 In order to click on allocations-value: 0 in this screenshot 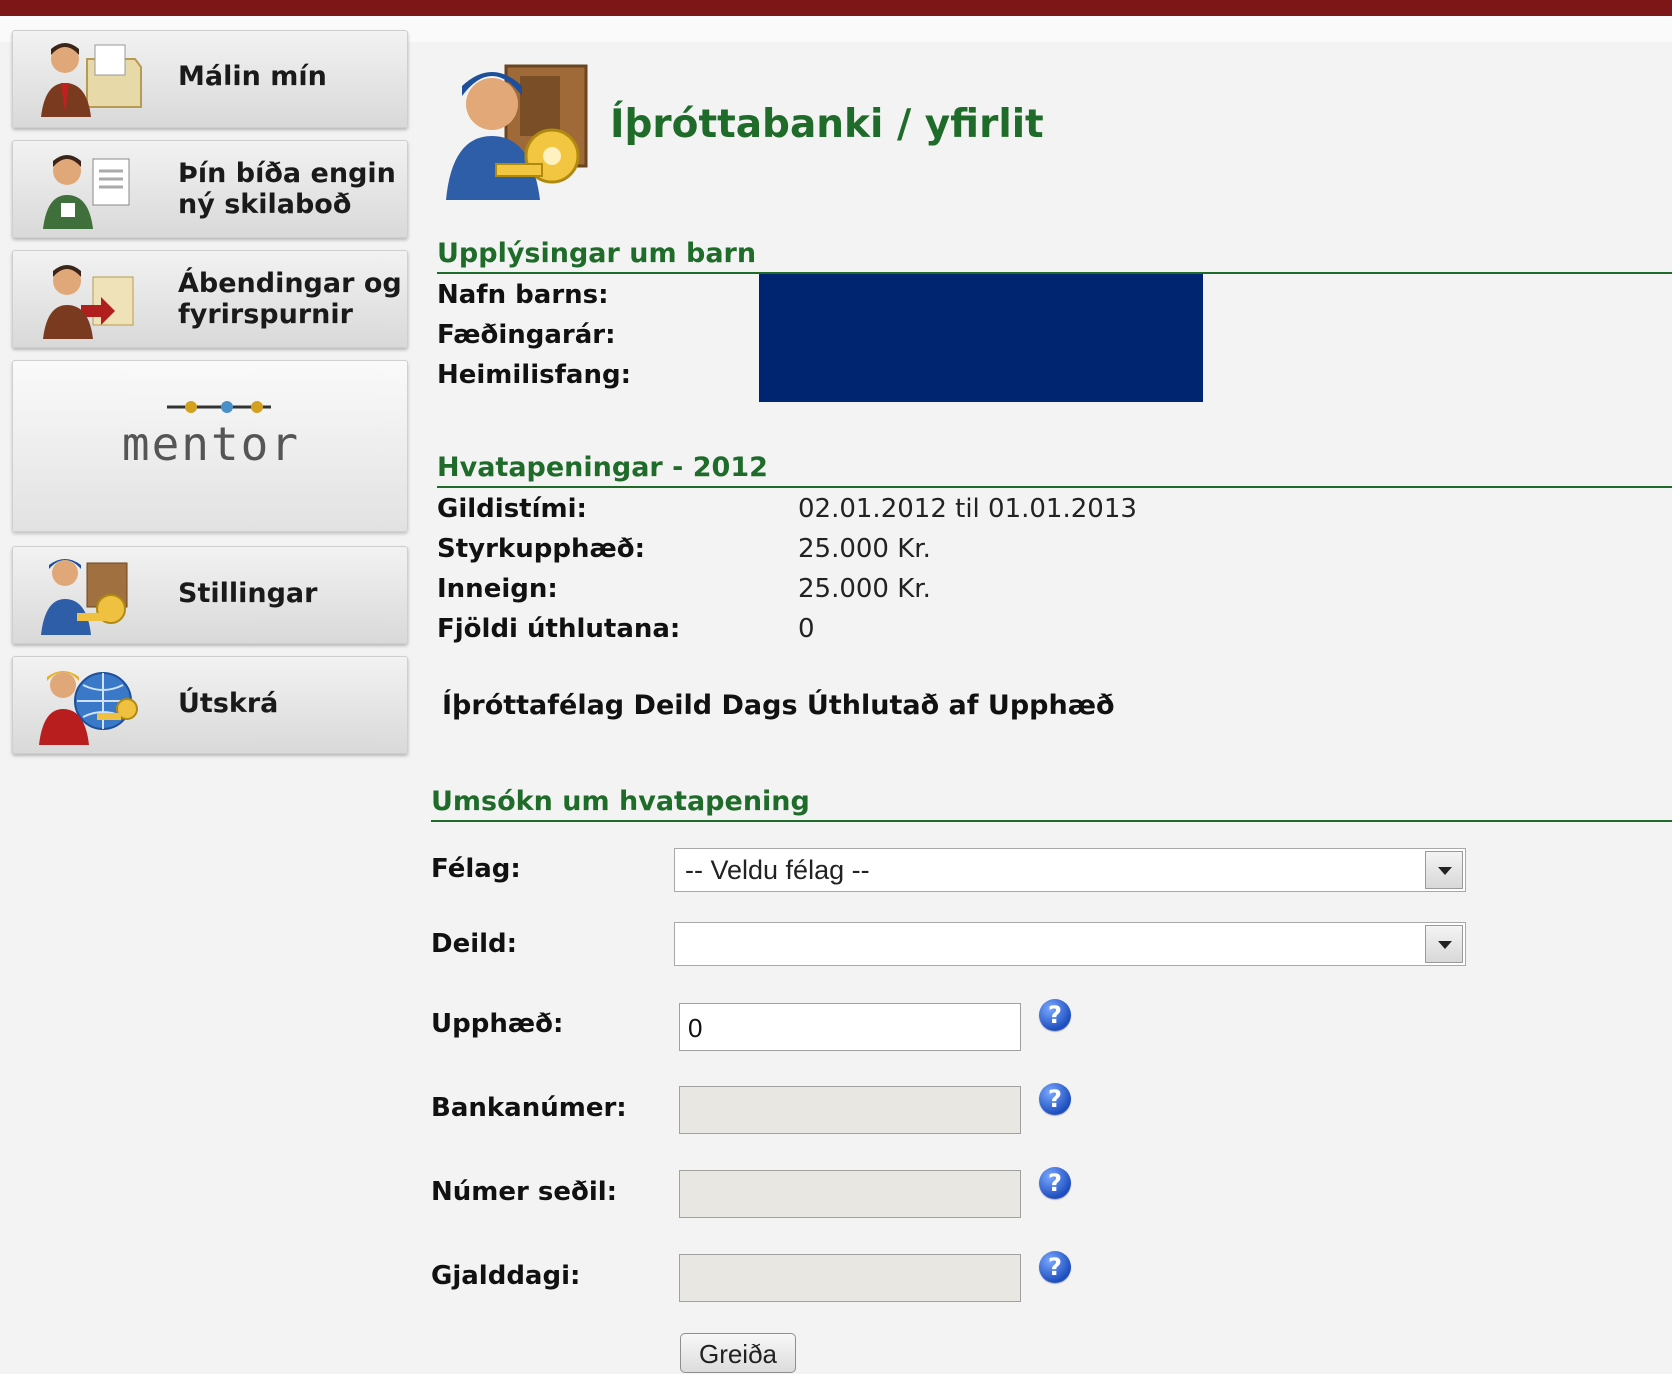, I will do `click(806, 629)`.